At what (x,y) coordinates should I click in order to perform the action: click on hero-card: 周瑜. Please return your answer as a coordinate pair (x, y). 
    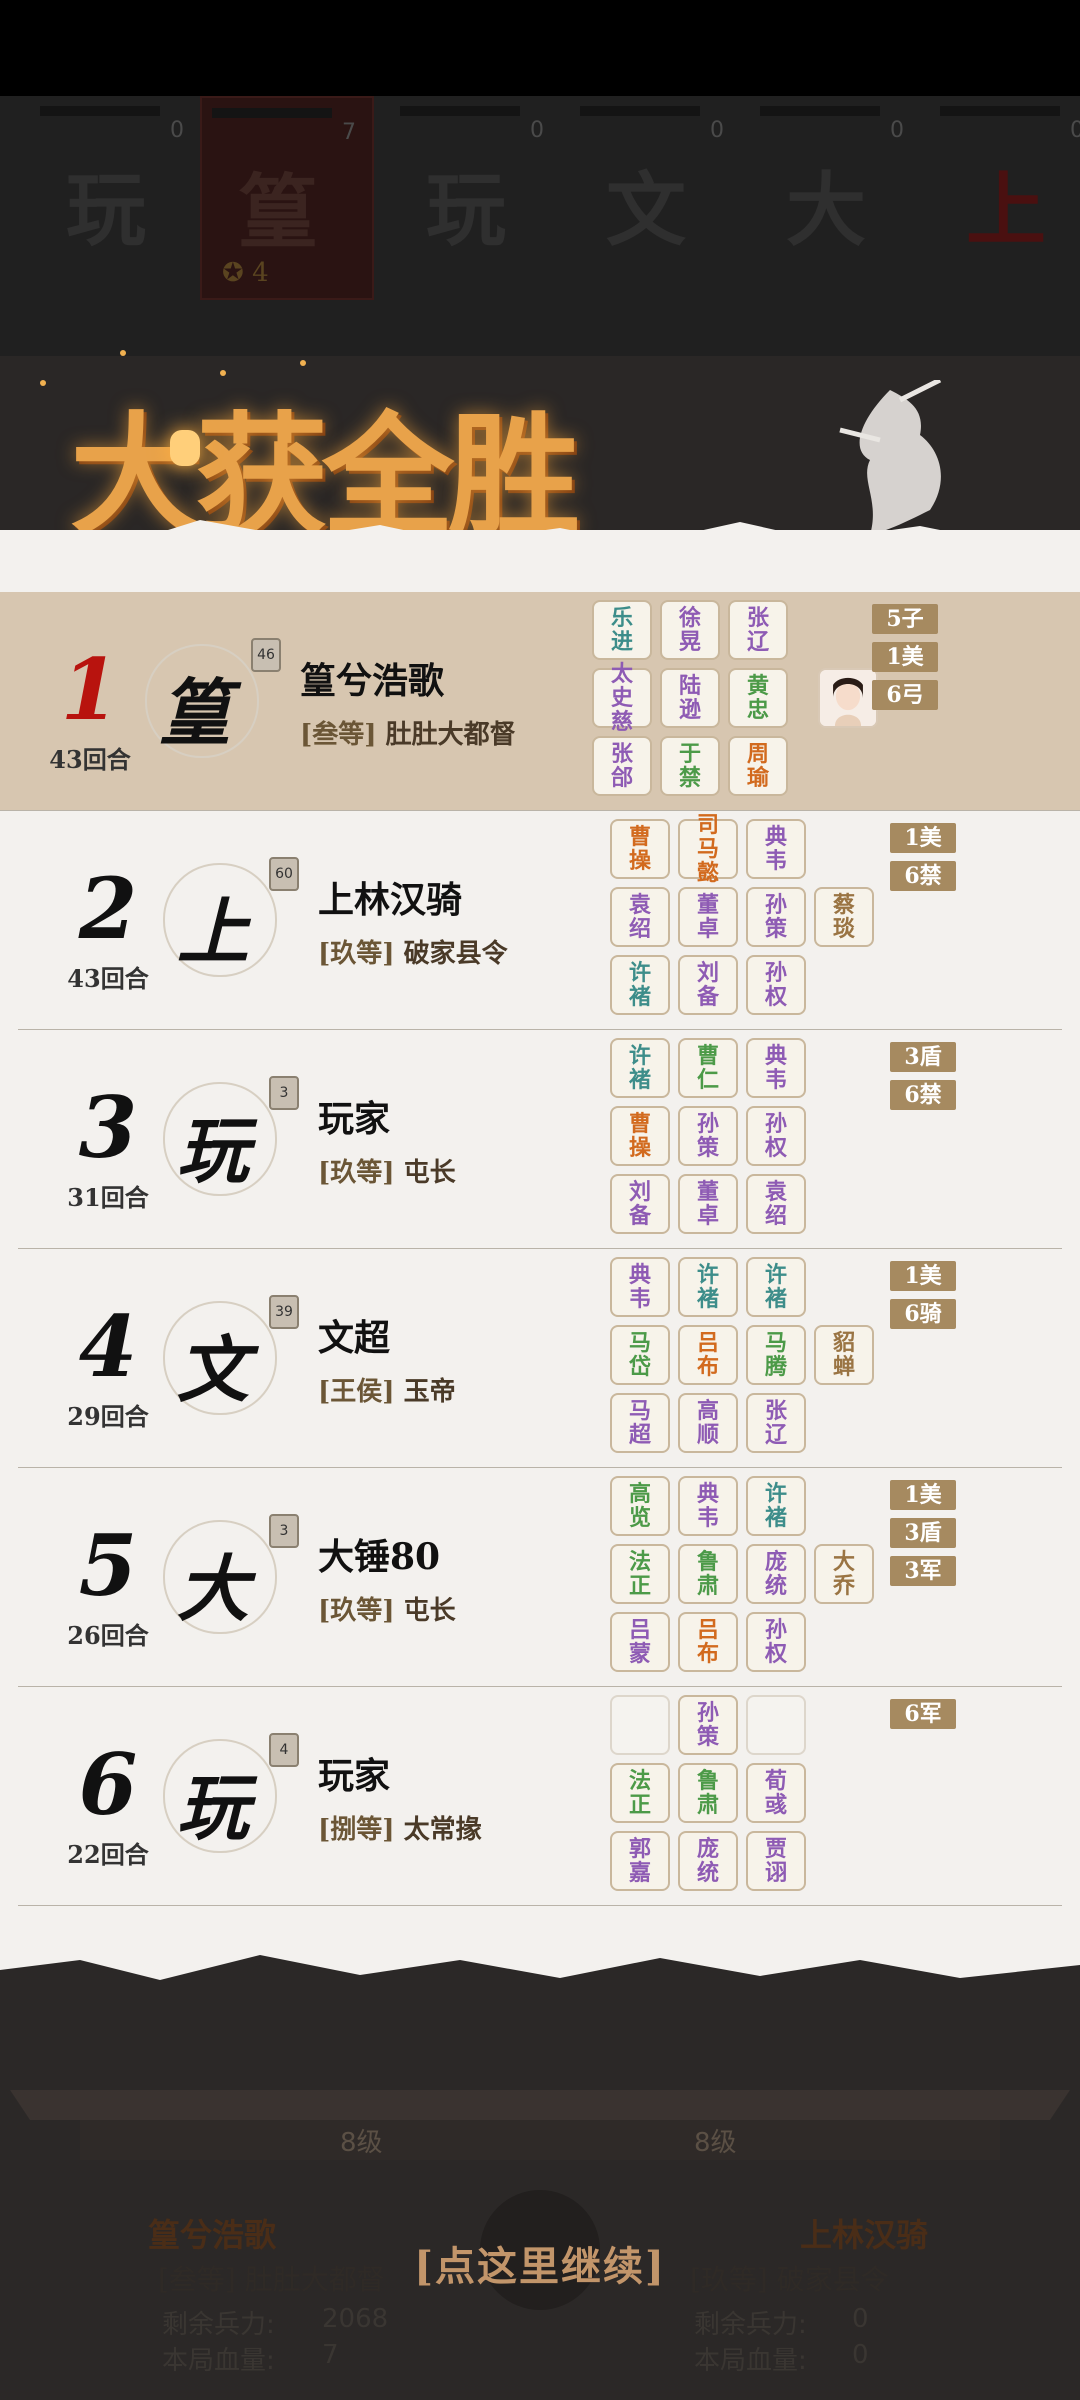
    Looking at the image, I should click on (758, 766).